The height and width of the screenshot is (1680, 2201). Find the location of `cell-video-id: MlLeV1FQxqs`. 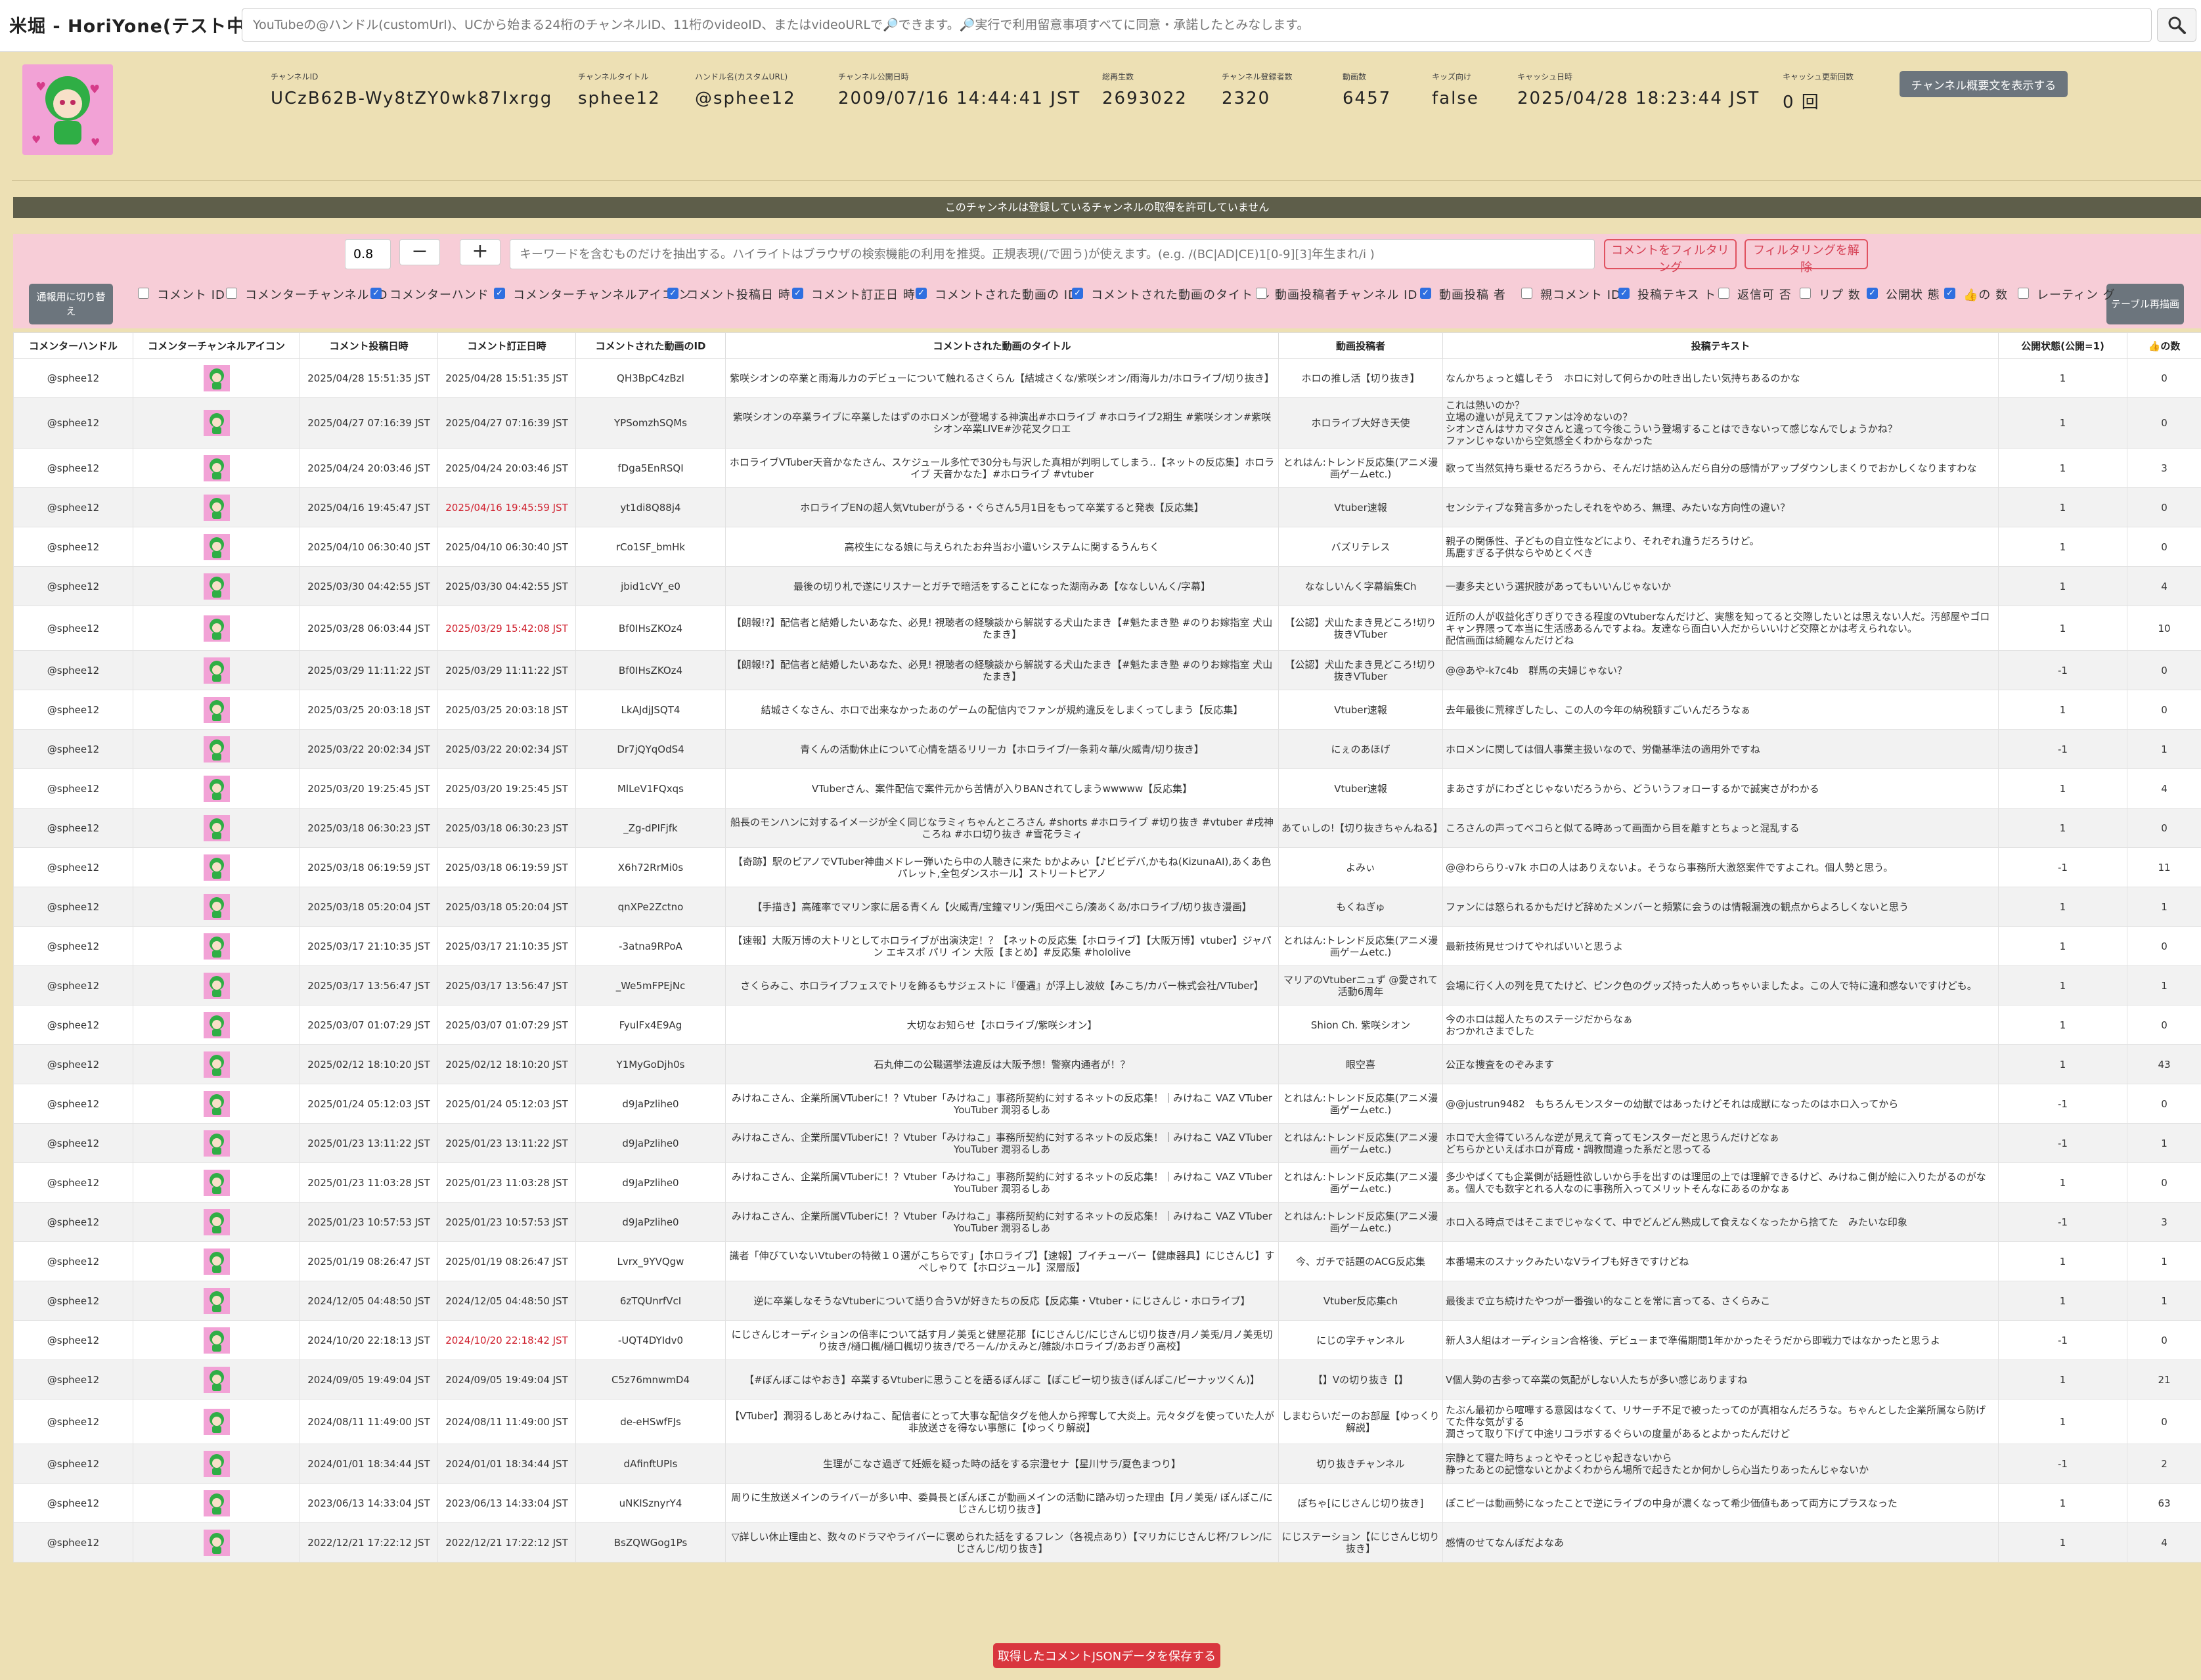

cell-video-id: MlLeV1FQxqs is located at coordinates (650, 788).